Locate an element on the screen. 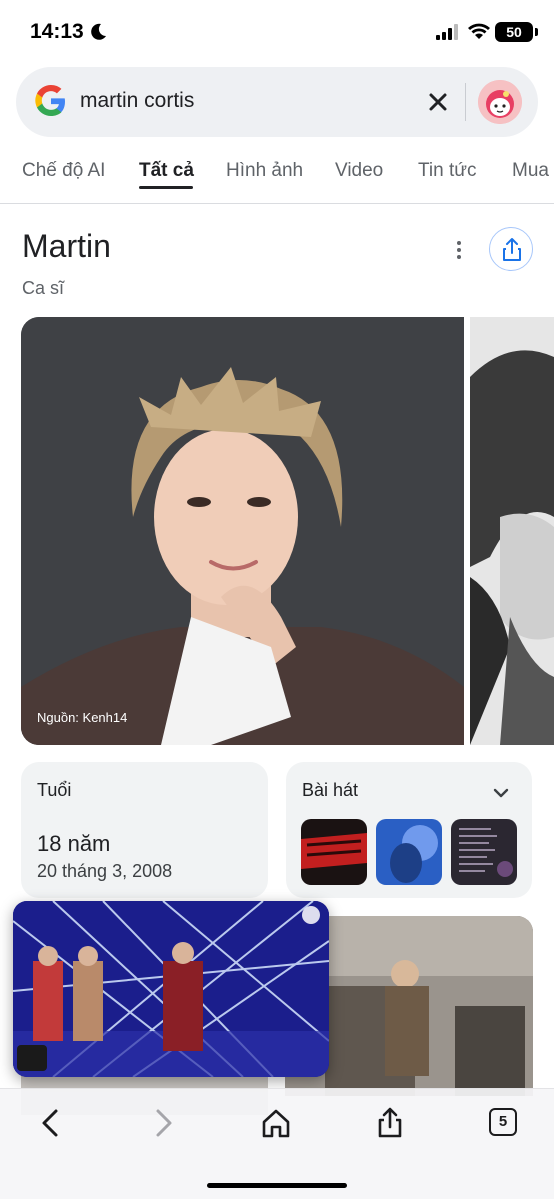 This screenshot has height=1199, width=554. status-time: 14:13 is located at coordinates (57, 31).